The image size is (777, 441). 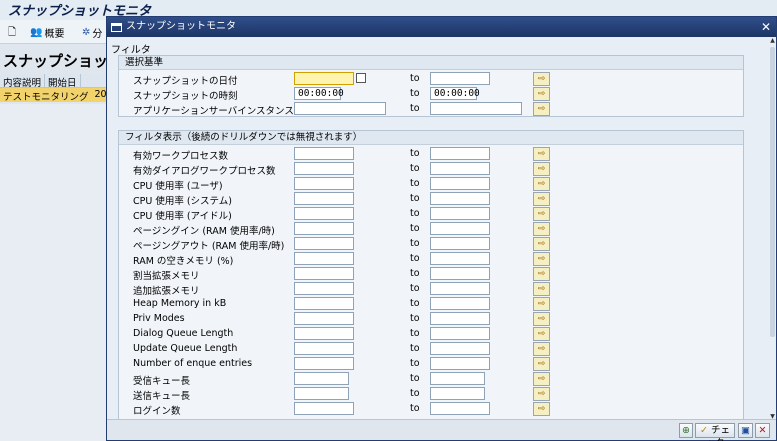 I want to click on instance-to-input, so click(x=476, y=108).